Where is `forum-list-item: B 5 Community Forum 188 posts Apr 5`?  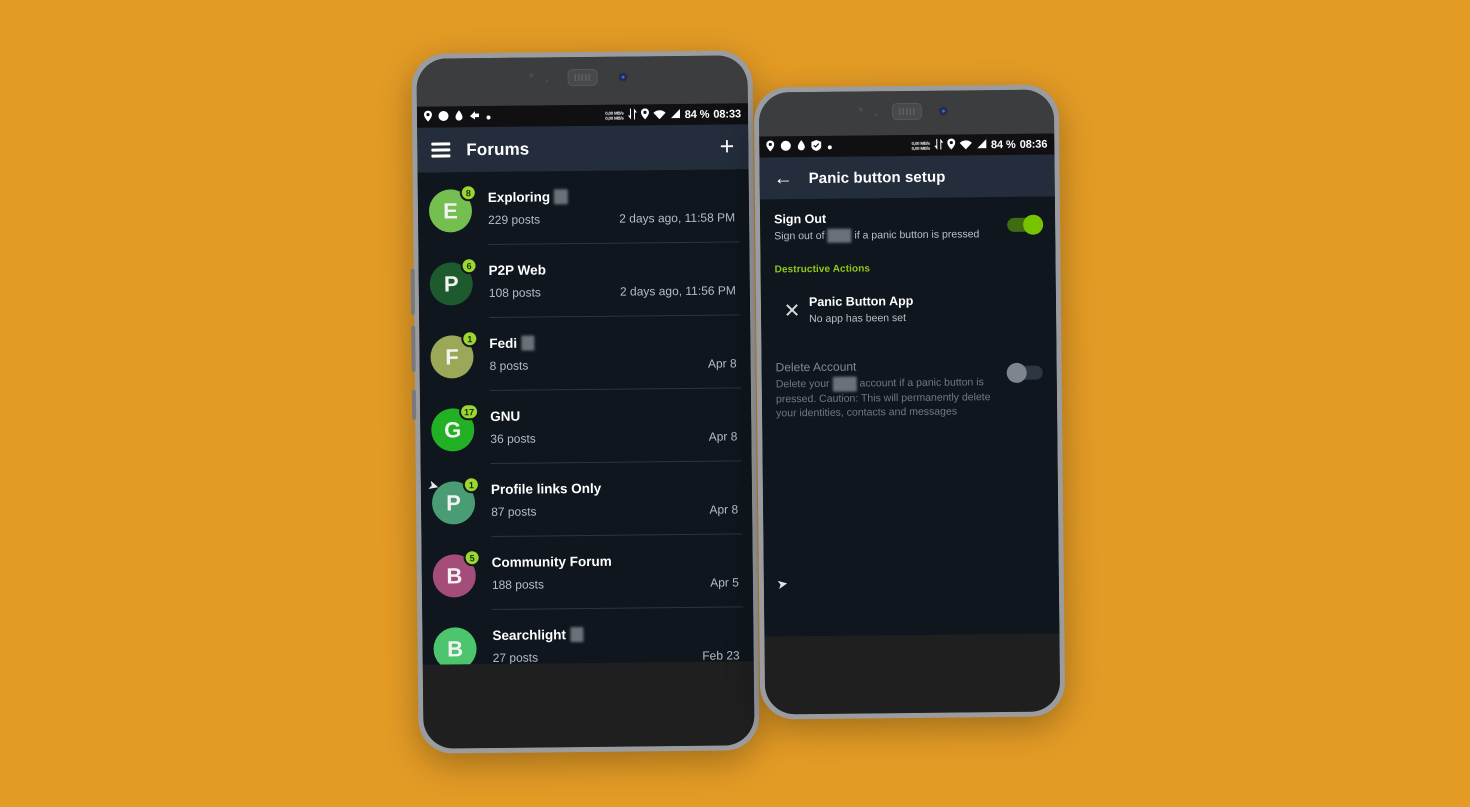 forum-list-item: B 5 Community Forum 188 posts Apr 5 is located at coordinates (587, 572).